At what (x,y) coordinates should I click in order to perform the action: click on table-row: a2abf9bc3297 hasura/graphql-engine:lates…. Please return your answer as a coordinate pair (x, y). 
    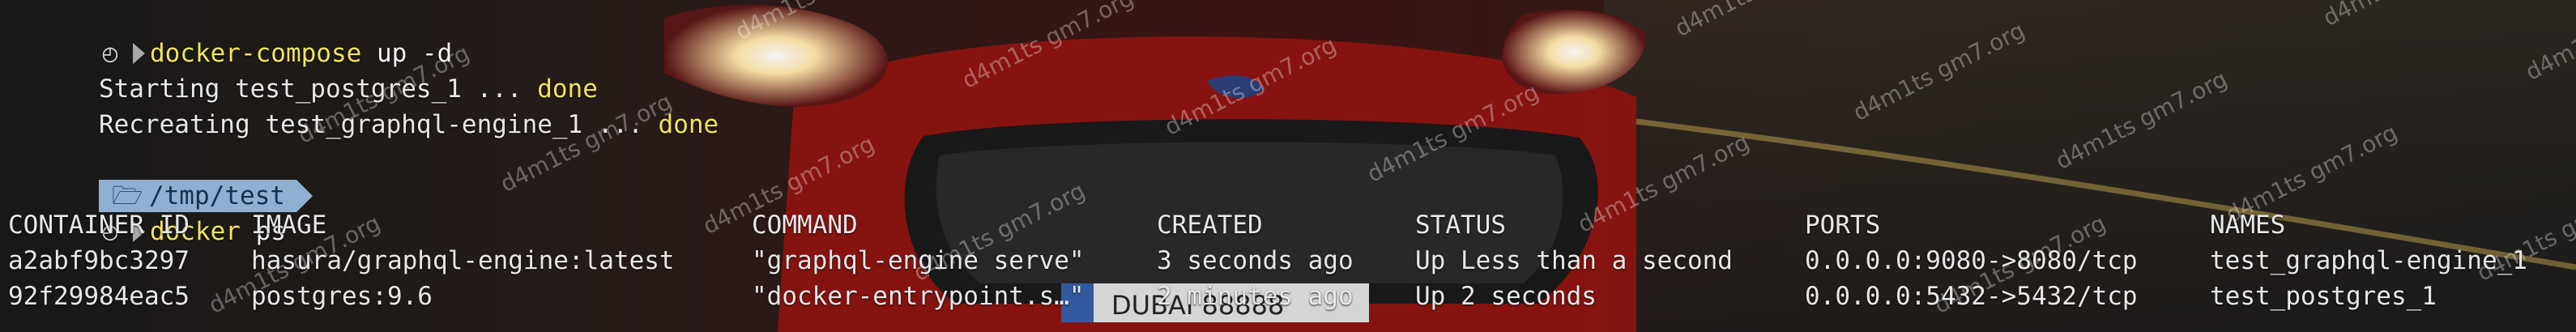
    Looking at the image, I should click on (1288, 261).